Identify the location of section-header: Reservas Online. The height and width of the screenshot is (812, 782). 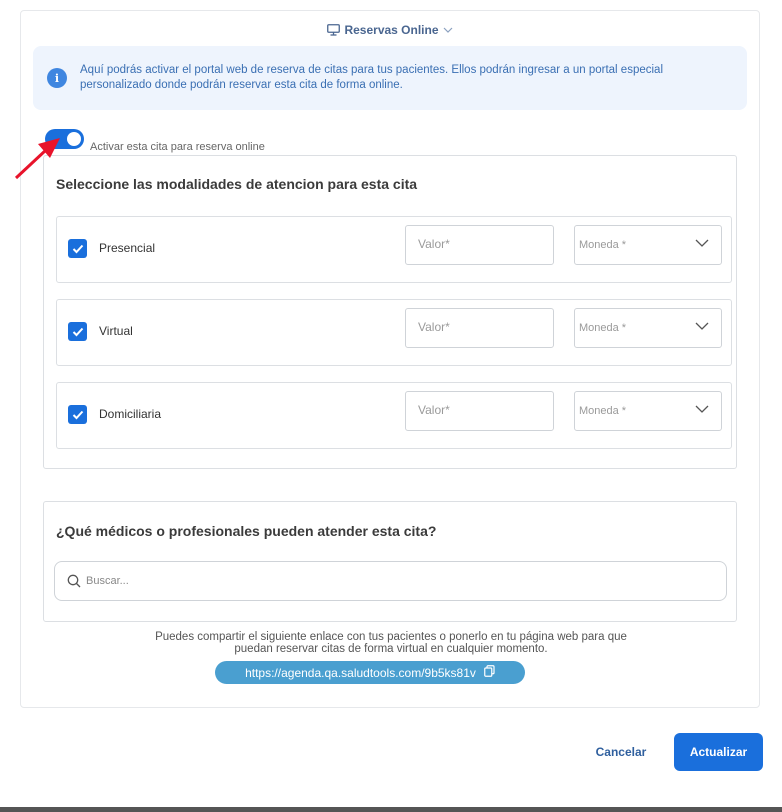
(390, 30).